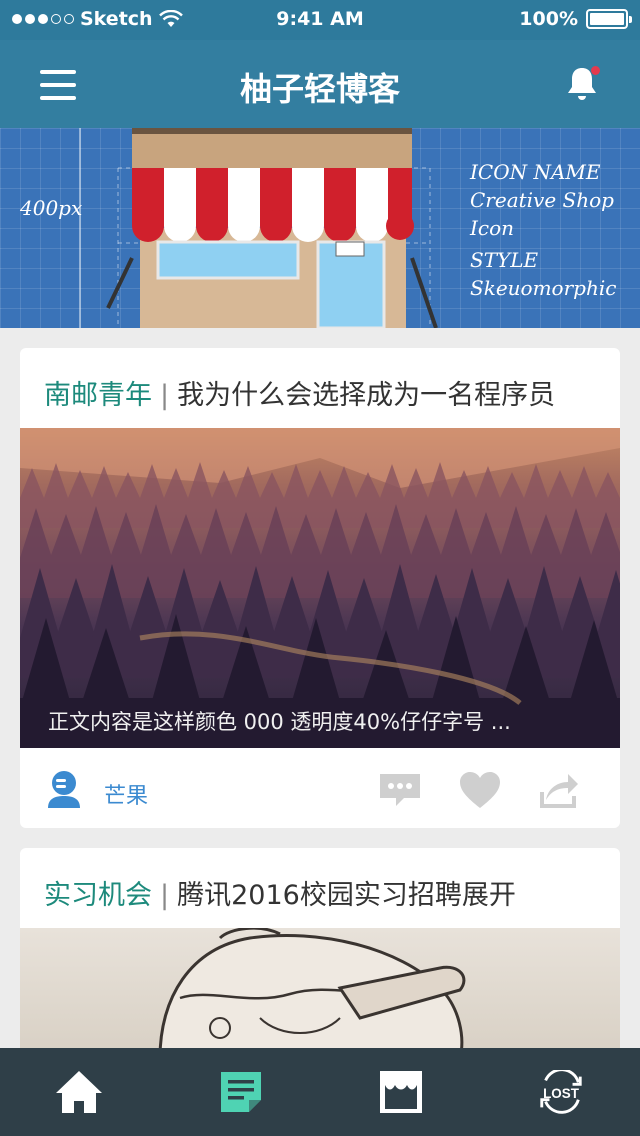 This screenshot has height=1136, width=640. Describe the element at coordinates (400, 790) in the screenshot. I see `comment-icon` at that location.